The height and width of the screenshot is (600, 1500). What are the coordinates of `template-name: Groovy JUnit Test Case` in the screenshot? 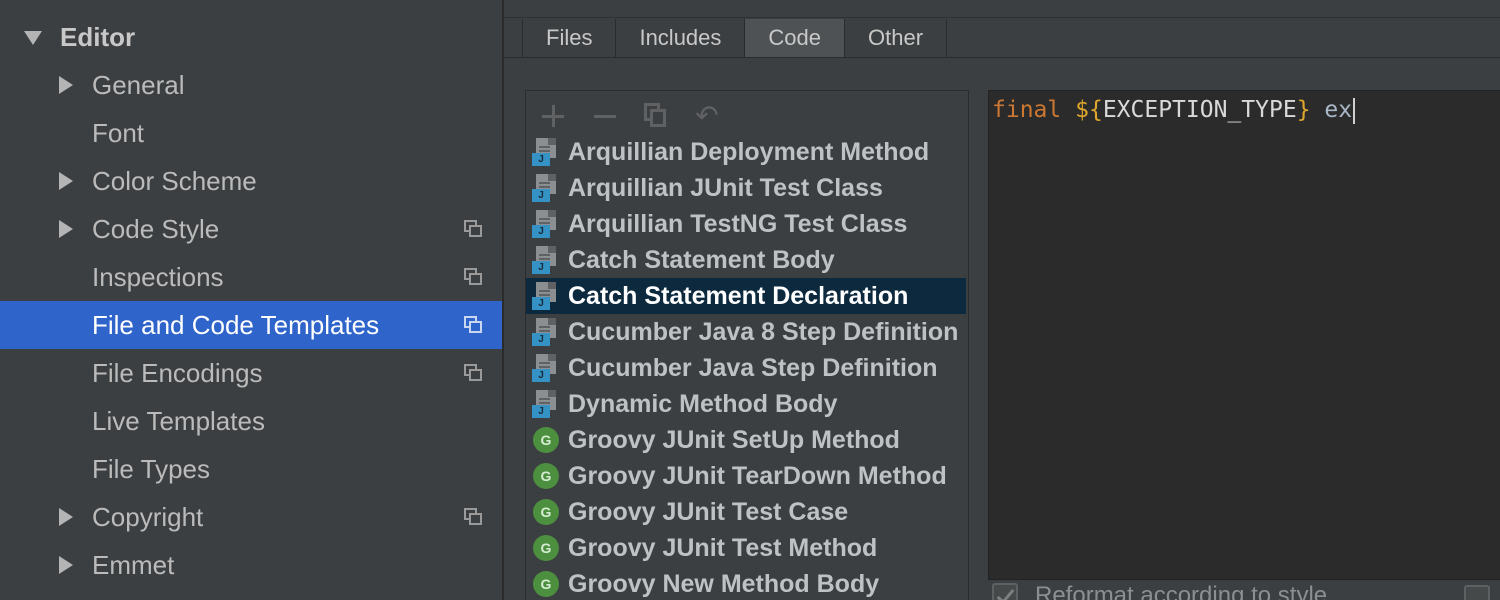 It's located at (708, 512).